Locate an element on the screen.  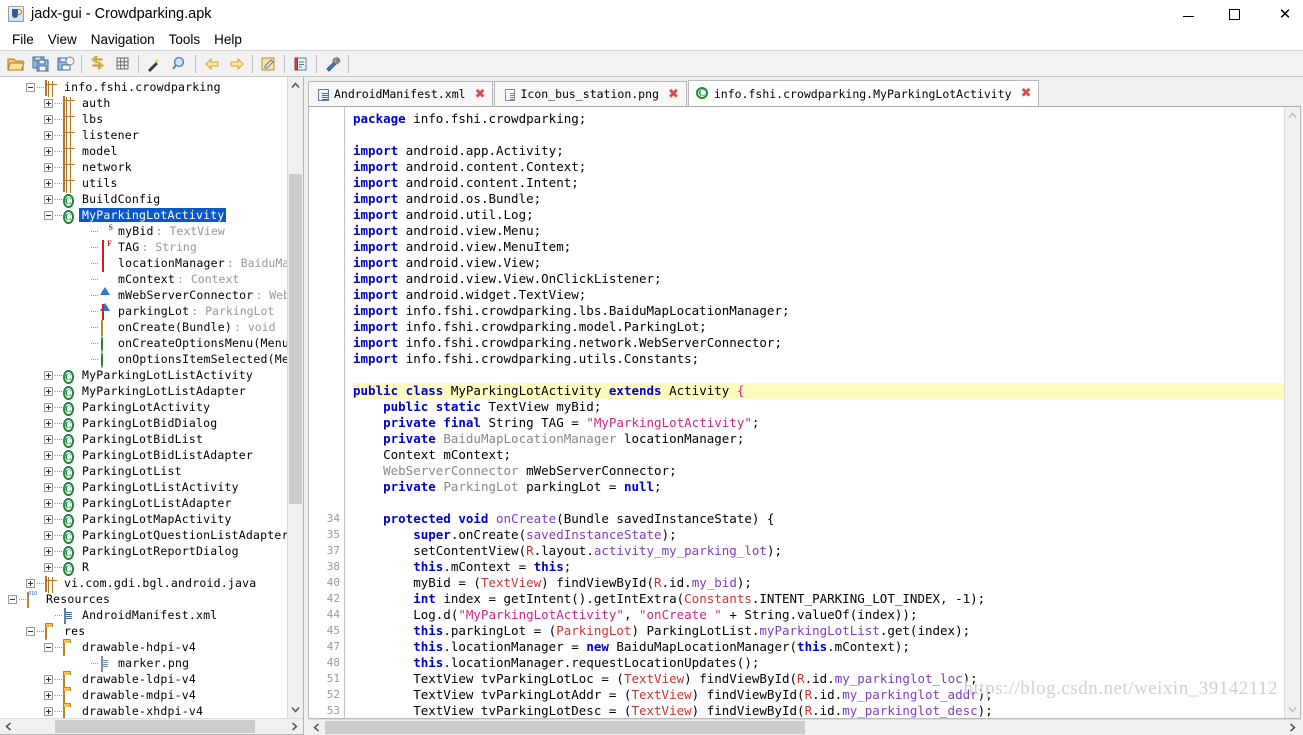
menu-navigation: Navigation is located at coordinates (123, 39).